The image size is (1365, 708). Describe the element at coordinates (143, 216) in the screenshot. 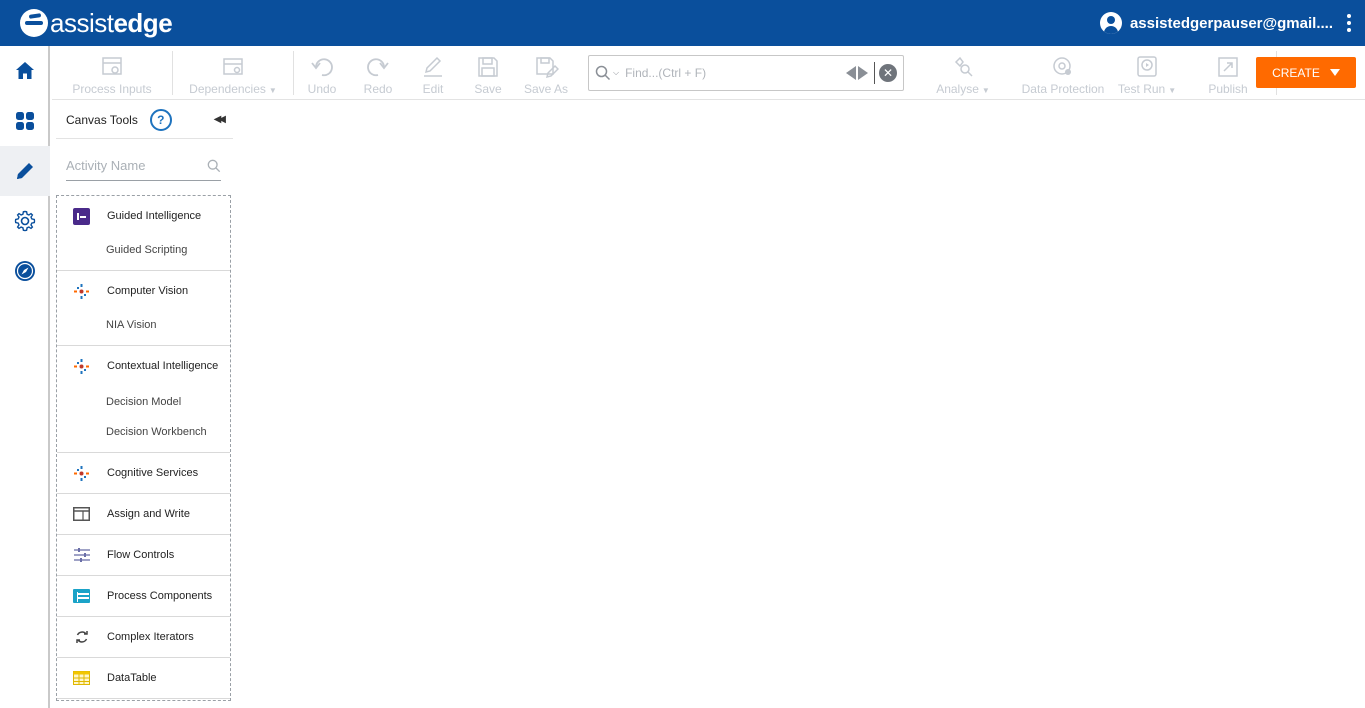

I see `tool-guided-intelligence: Guided Intelligence` at that location.